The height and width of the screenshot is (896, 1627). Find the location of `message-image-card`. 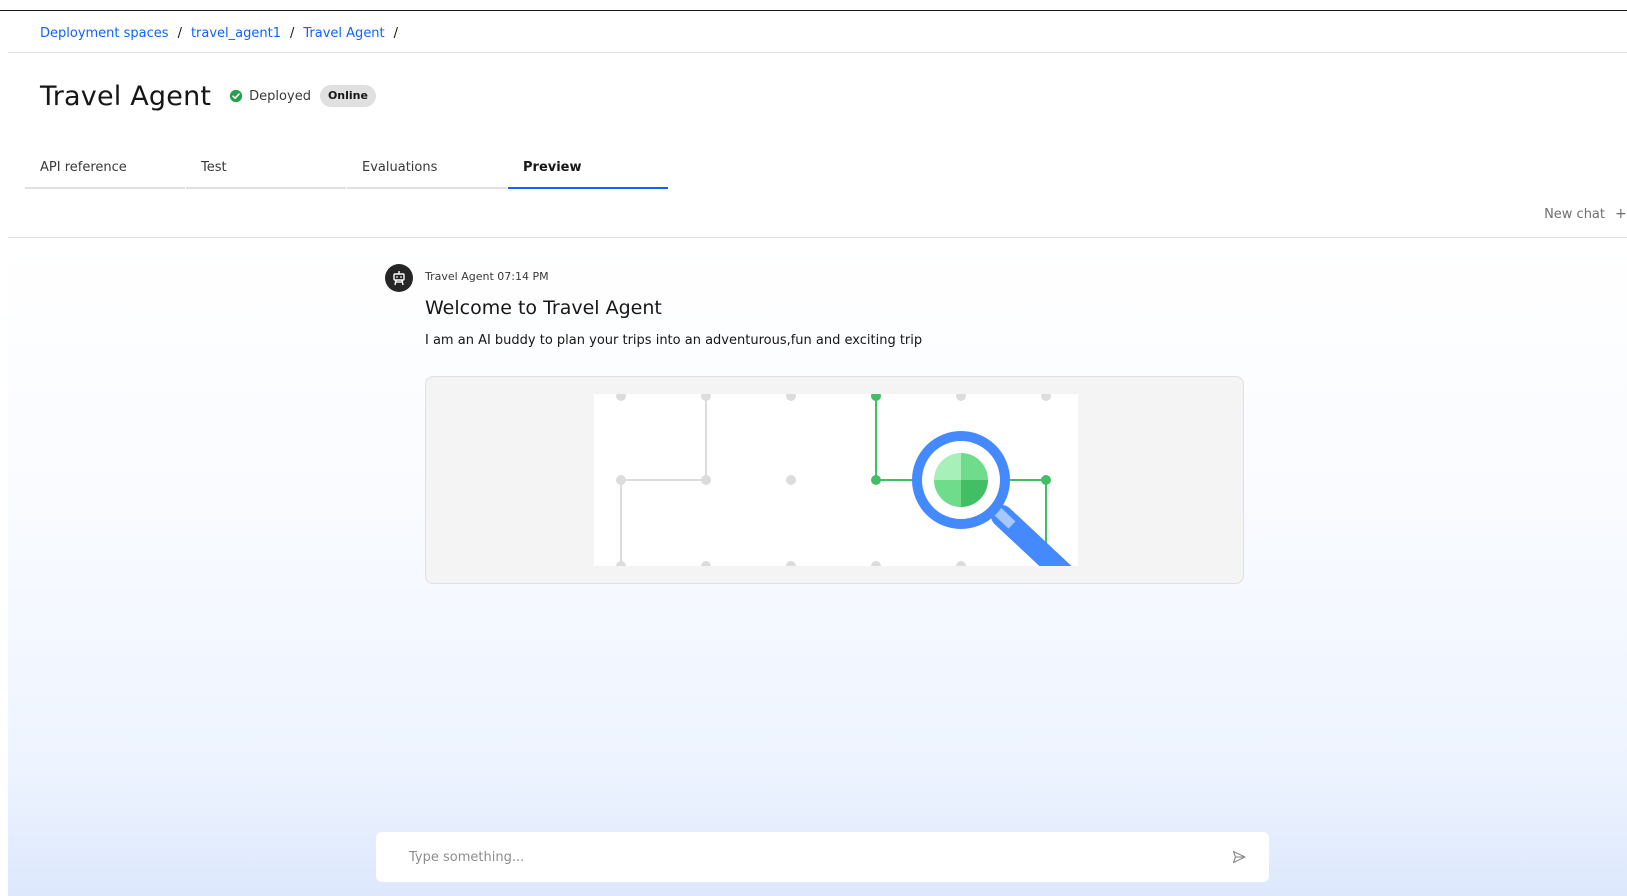

message-image-card is located at coordinates (834, 480).